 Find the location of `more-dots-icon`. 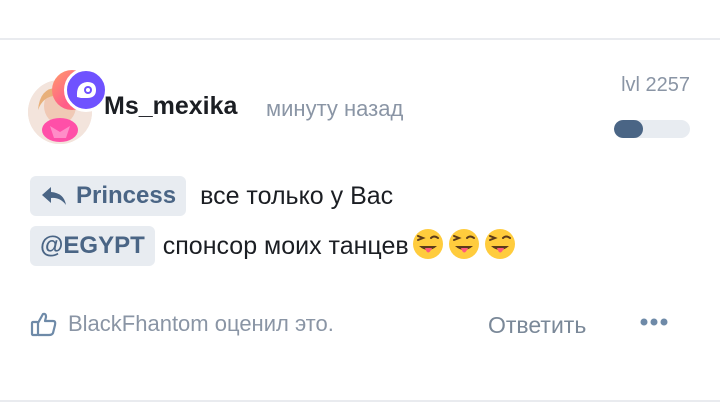

more-dots-icon is located at coordinates (654, 324).